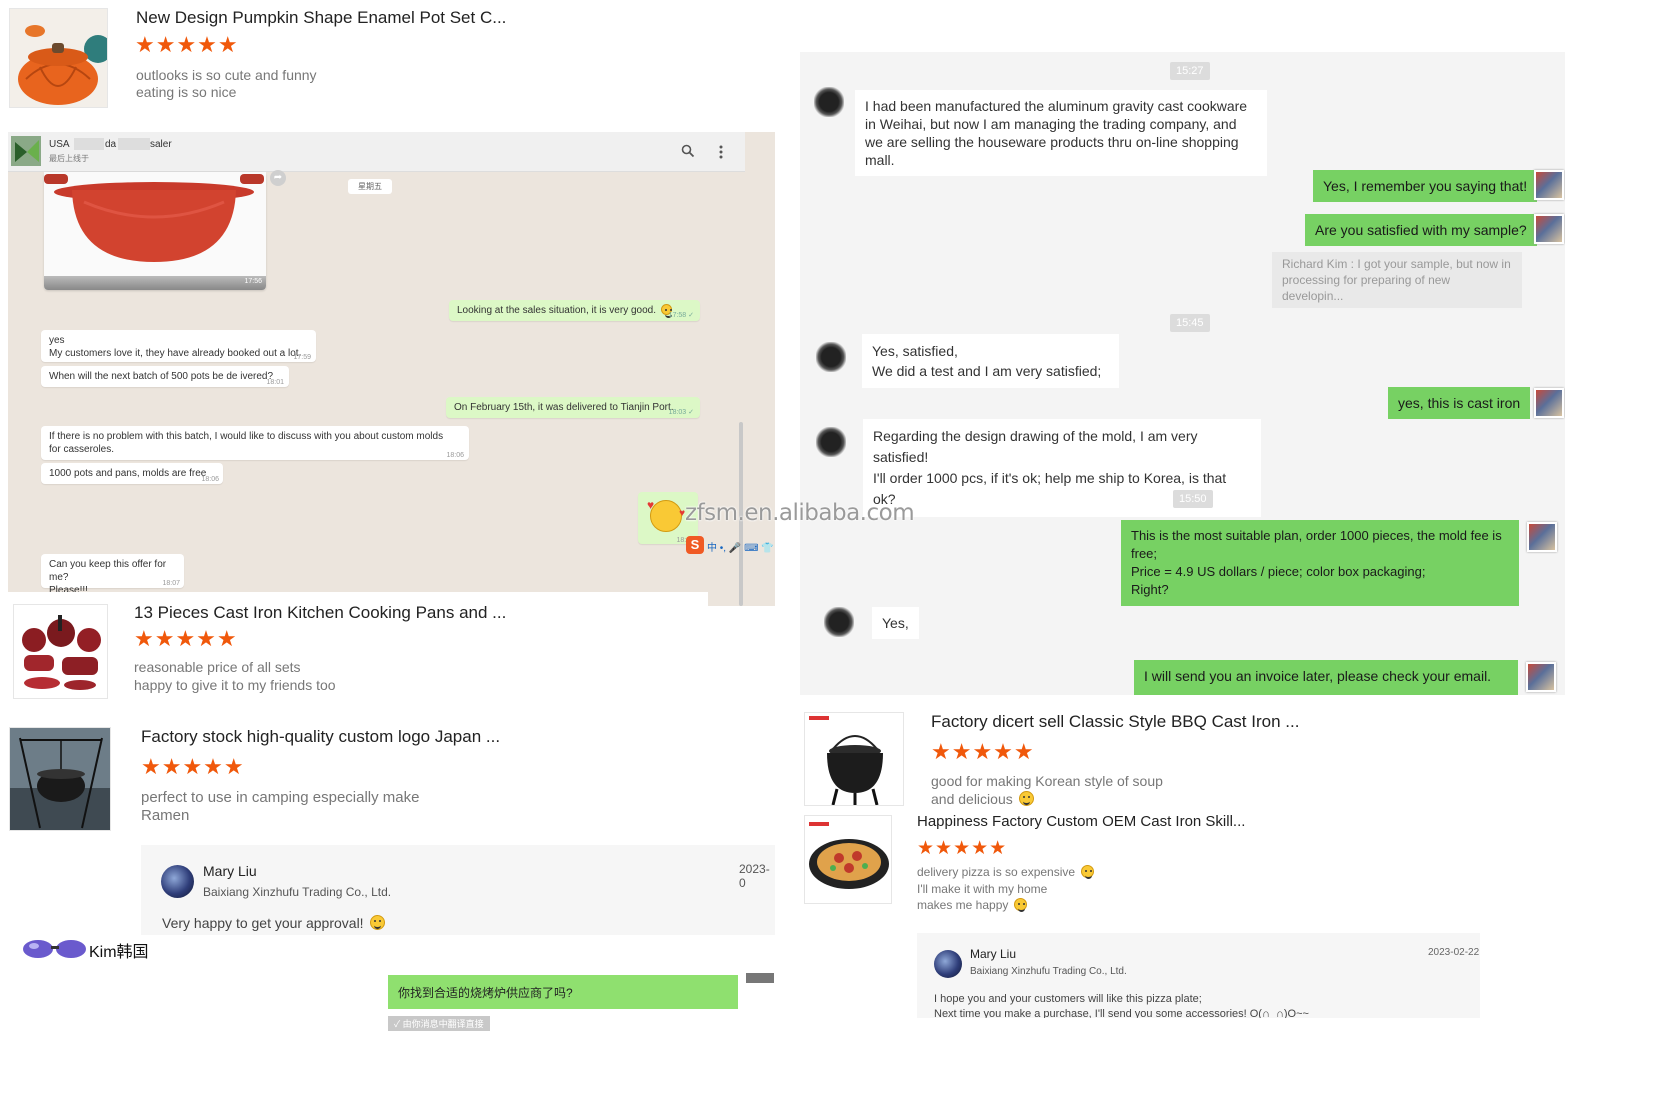 This screenshot has height=1095, width=1670. Describe the element at coordinates (376, 152) in the screenshot. I see `chat-header: USA da saler 最后上线于` at that location.